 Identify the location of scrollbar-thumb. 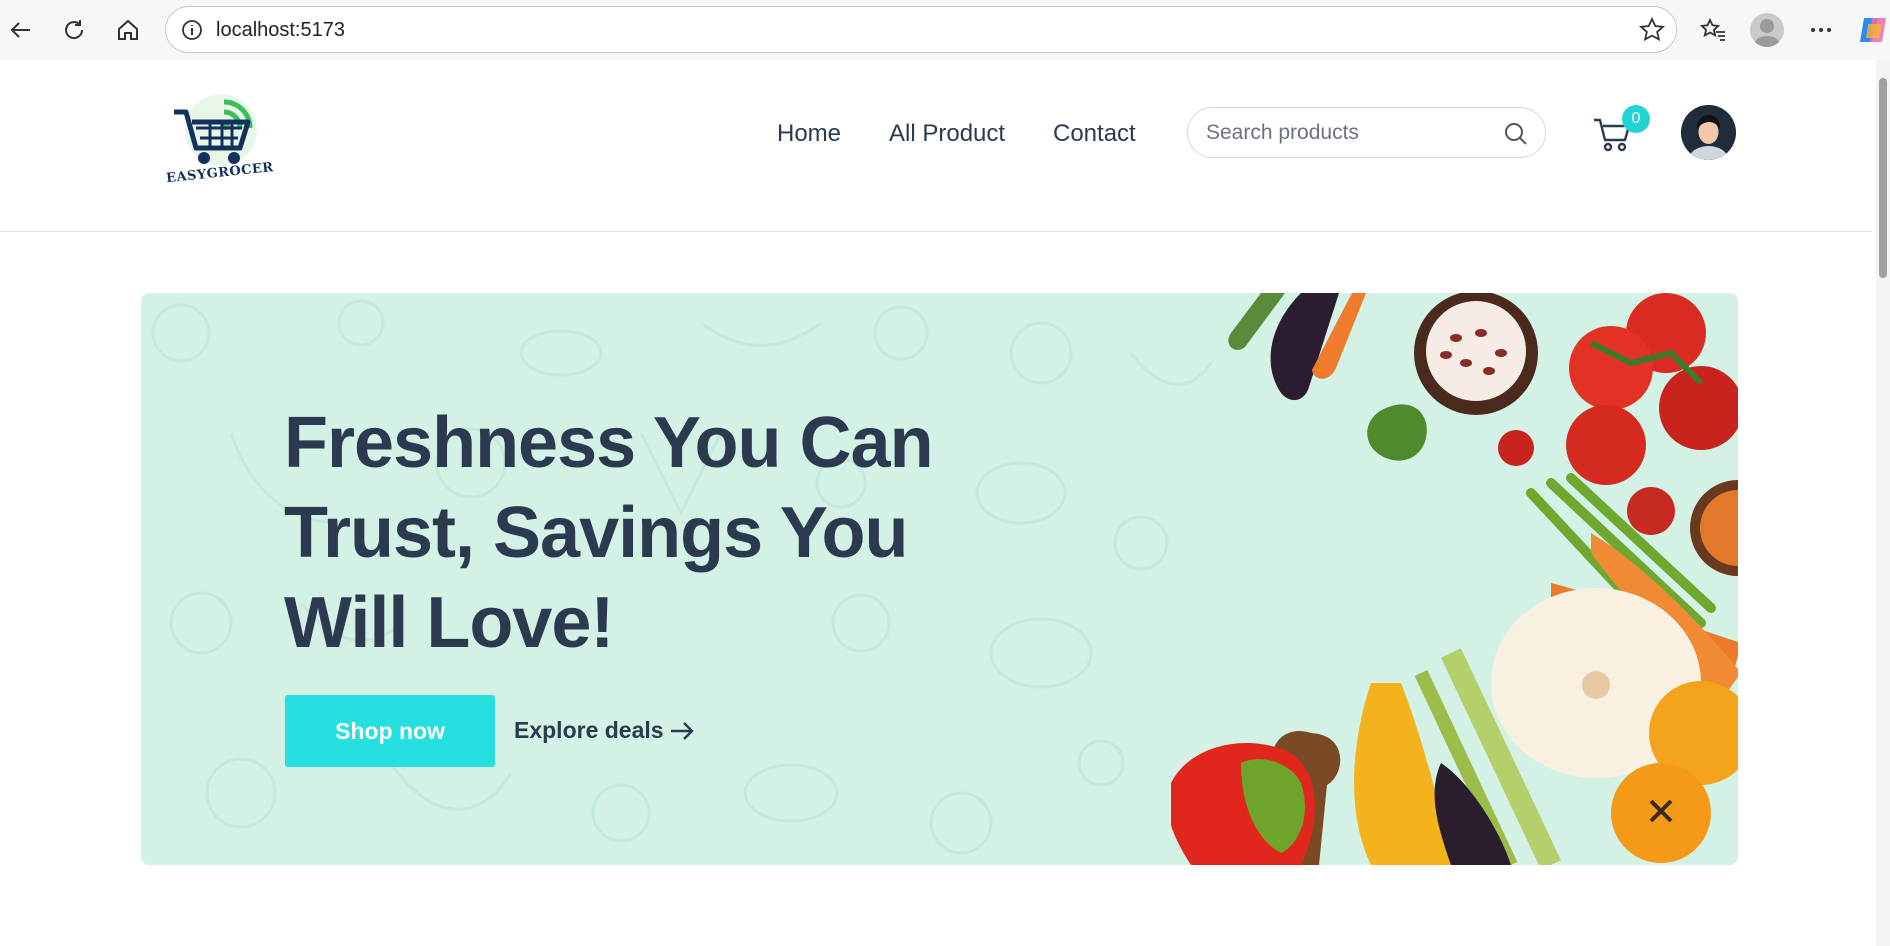
(1883, 178).